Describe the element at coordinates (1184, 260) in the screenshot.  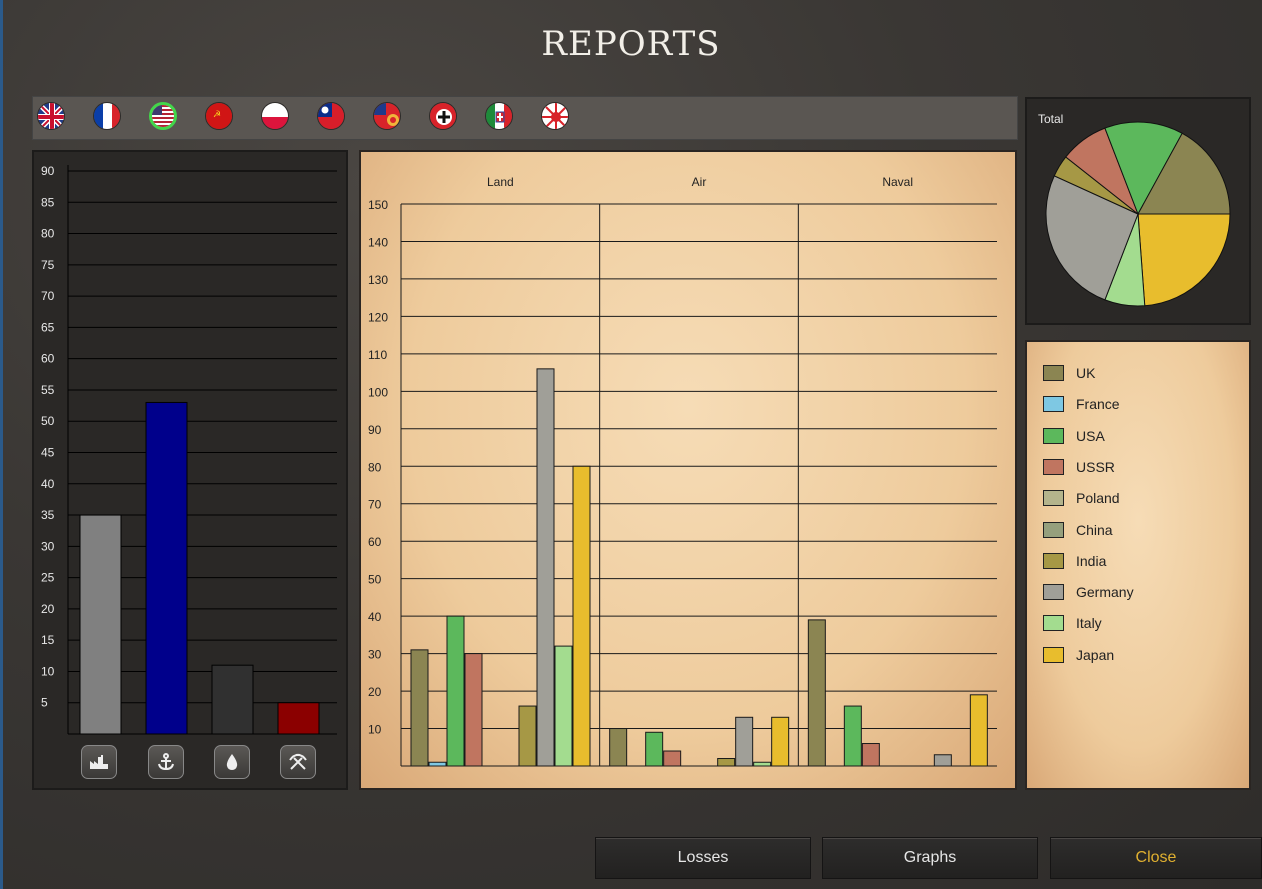
I see `pie-slice-japan` at that location.